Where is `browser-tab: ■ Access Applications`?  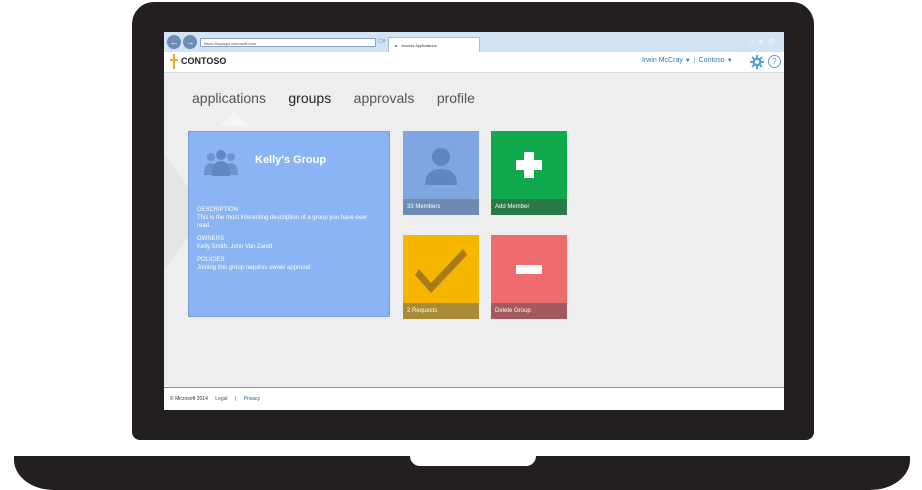 browser-tab: ■ Access Applications is located at coordinates (434, 44).